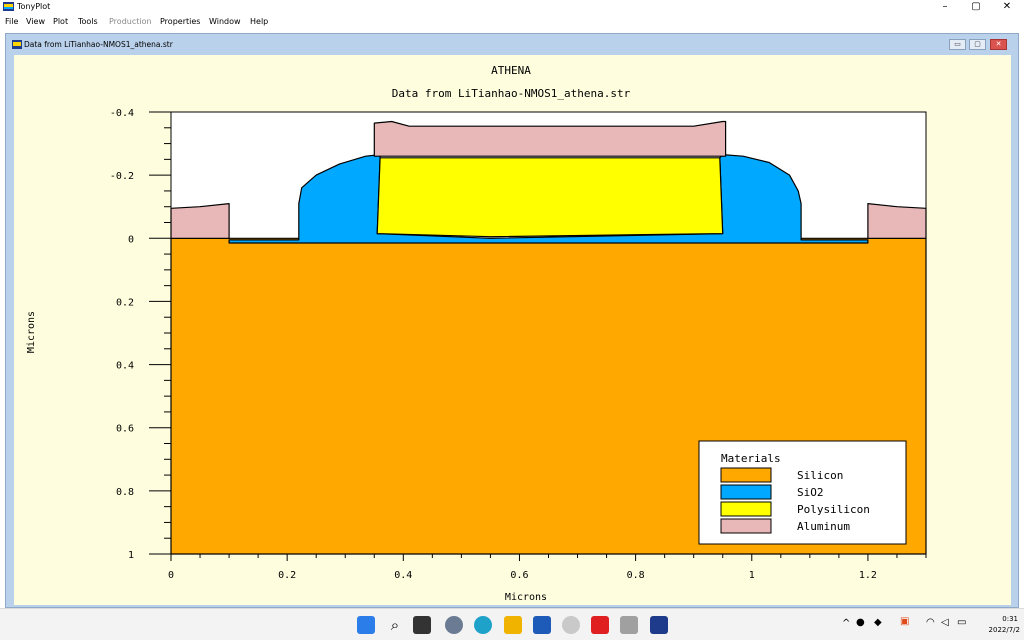  Describe the element at coordinates (1007, 7) in the screenshot. I see `close-button: ✕` at that location.